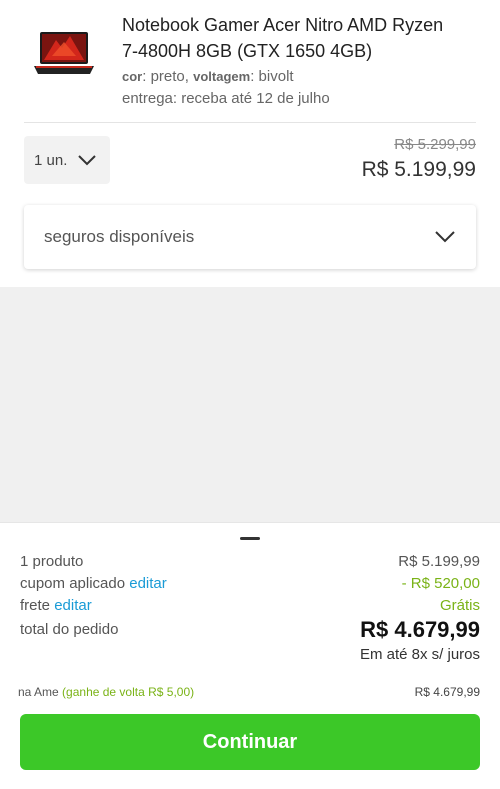 The width and height of the screenshot is (500, 789). What do you see at coordinates (132, 76) in the screenshot?
I see `color-label: cor` at bounding box center [132, 76].